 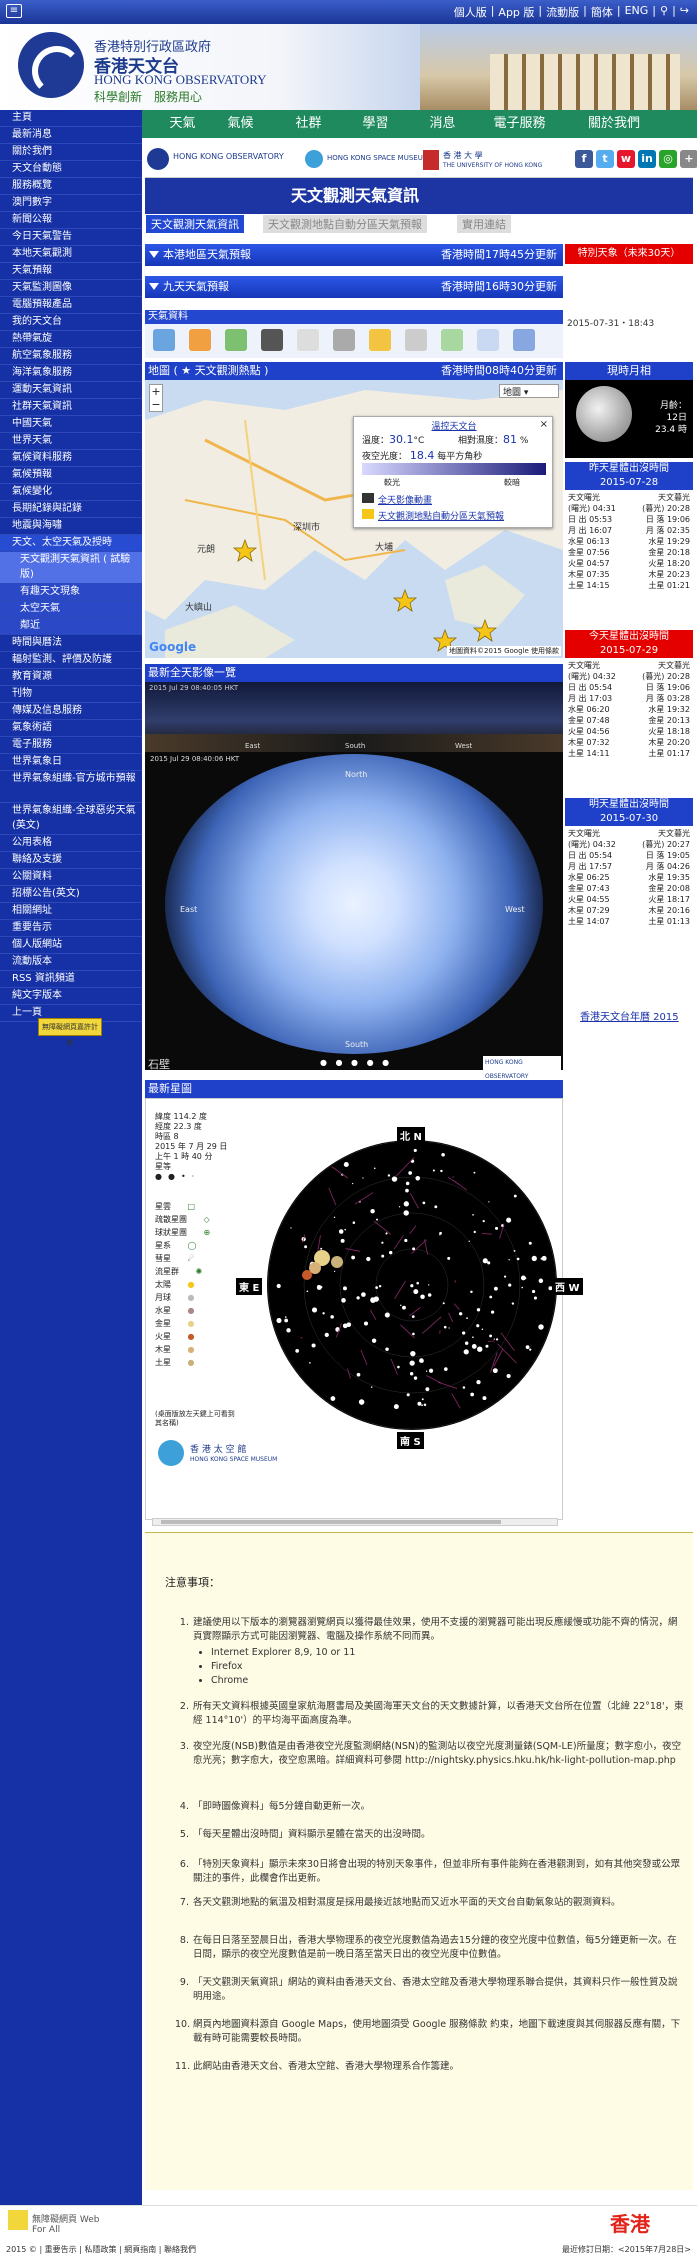 I want to click on sea-temp-icon, so click(x=524, y=340).